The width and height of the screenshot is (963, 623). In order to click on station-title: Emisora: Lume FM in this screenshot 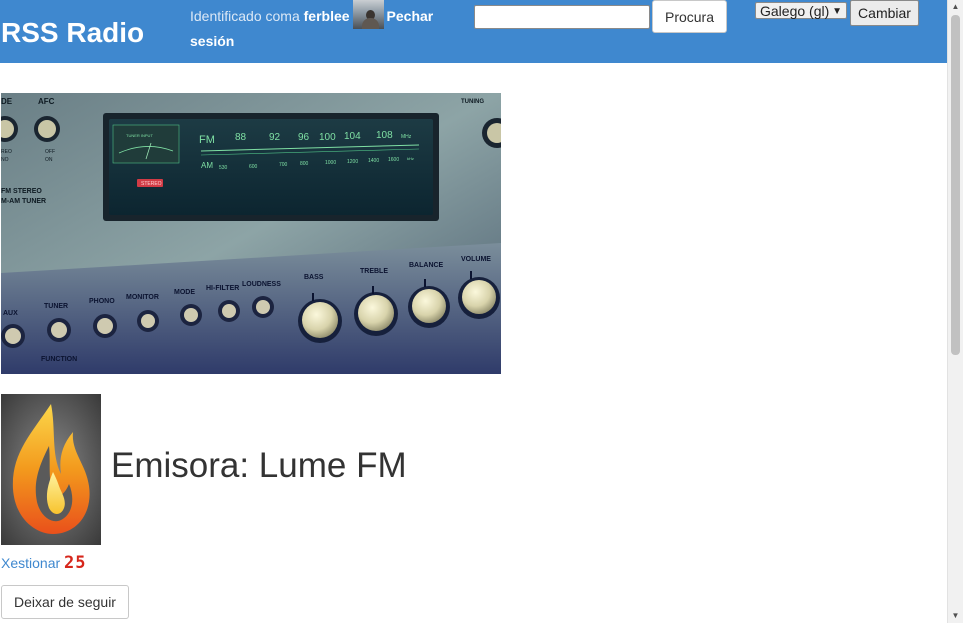, I will do `click(259, 465)`.